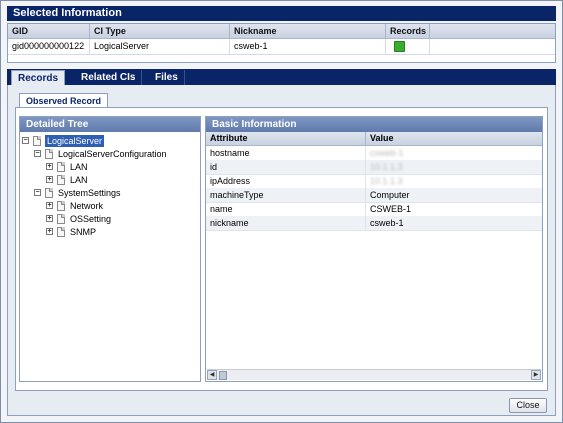  Describe the element at coordinates (91, 219) in the screenshot. I see `tree-node-label: OSSetting` at that location.